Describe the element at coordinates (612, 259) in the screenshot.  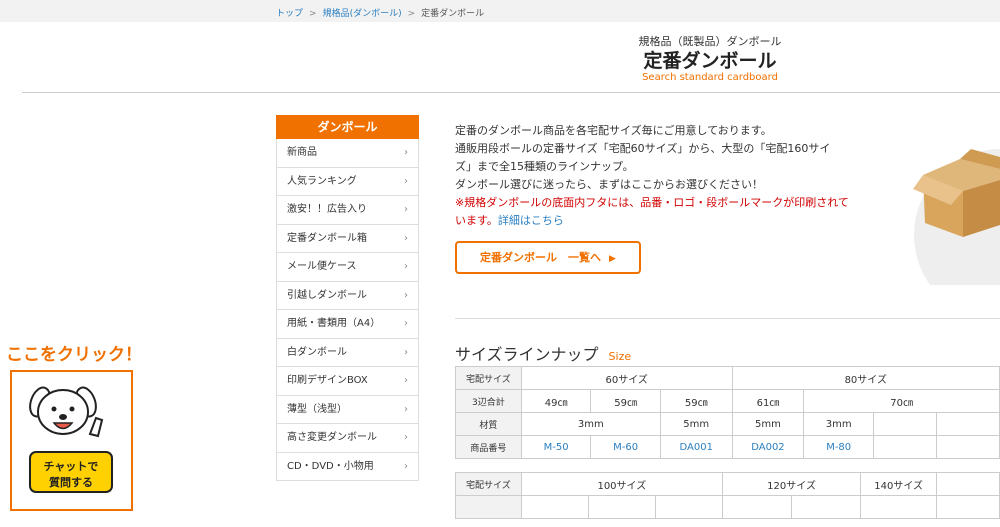
I see `play-arrow-icon: ▶` at that location.